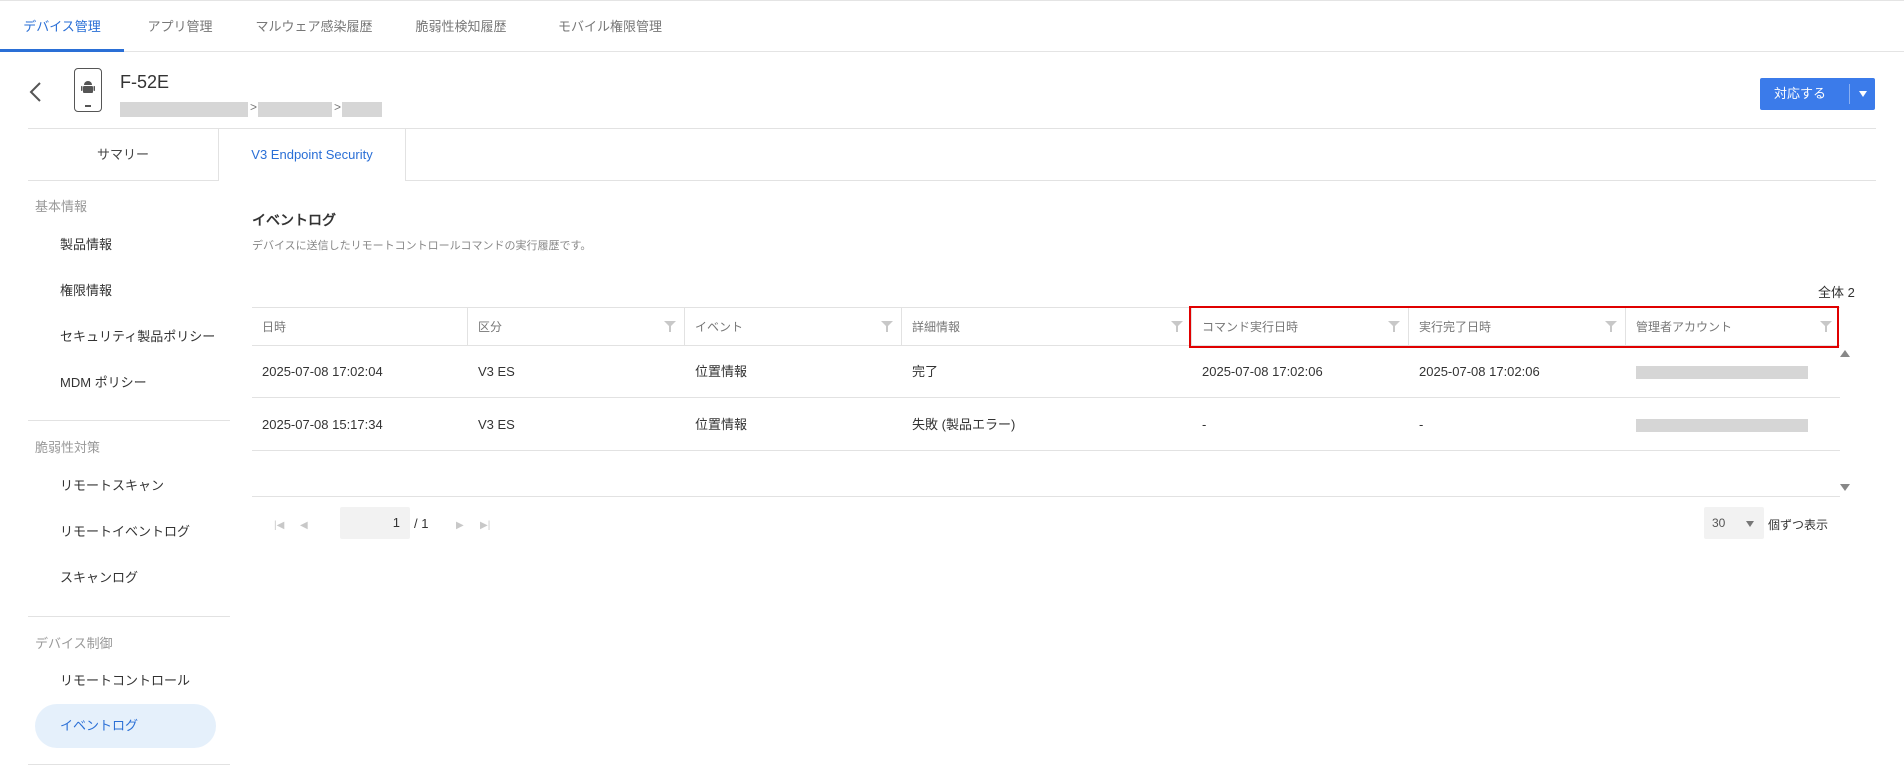 The height and width of the screenshot is (774, 1904). Describe the element at coordinates (125, 532) in the screenshot. I see `sidebar-item-remote-event-log: リモートイベントログ` at that location.